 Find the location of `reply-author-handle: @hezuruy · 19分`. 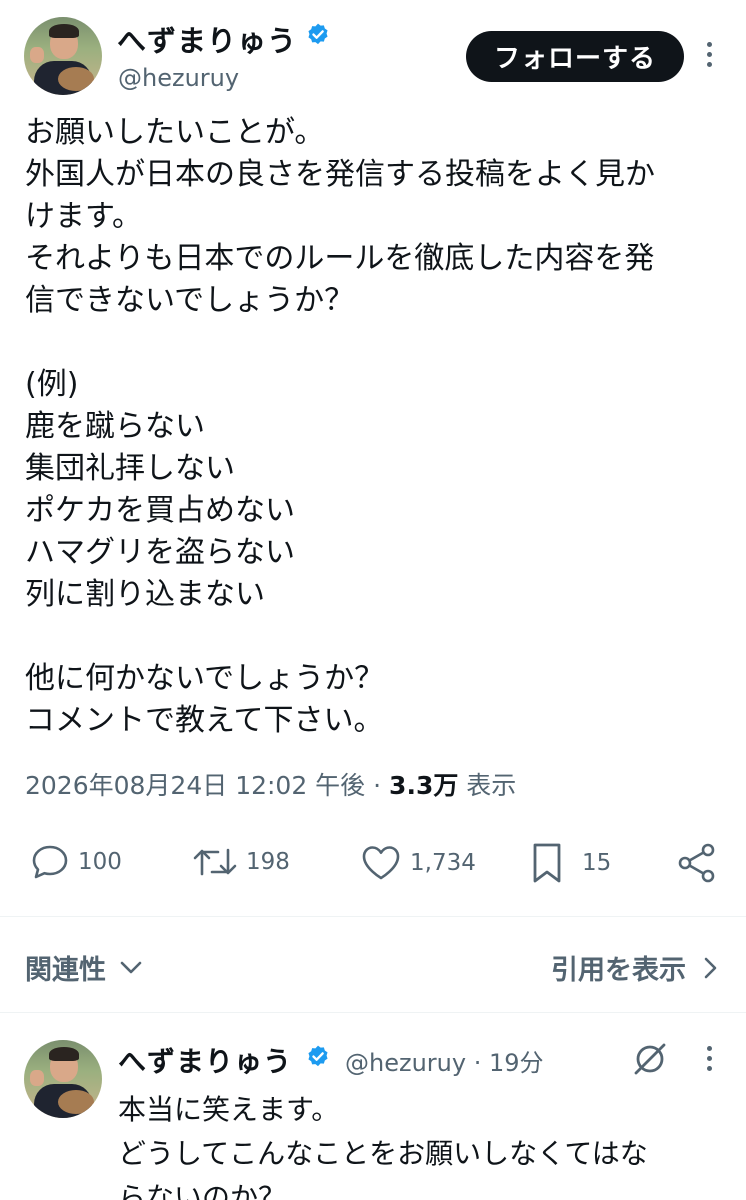

reply-author-handle: @hezuruy · 19分 is located at coordinates (444, 1060).